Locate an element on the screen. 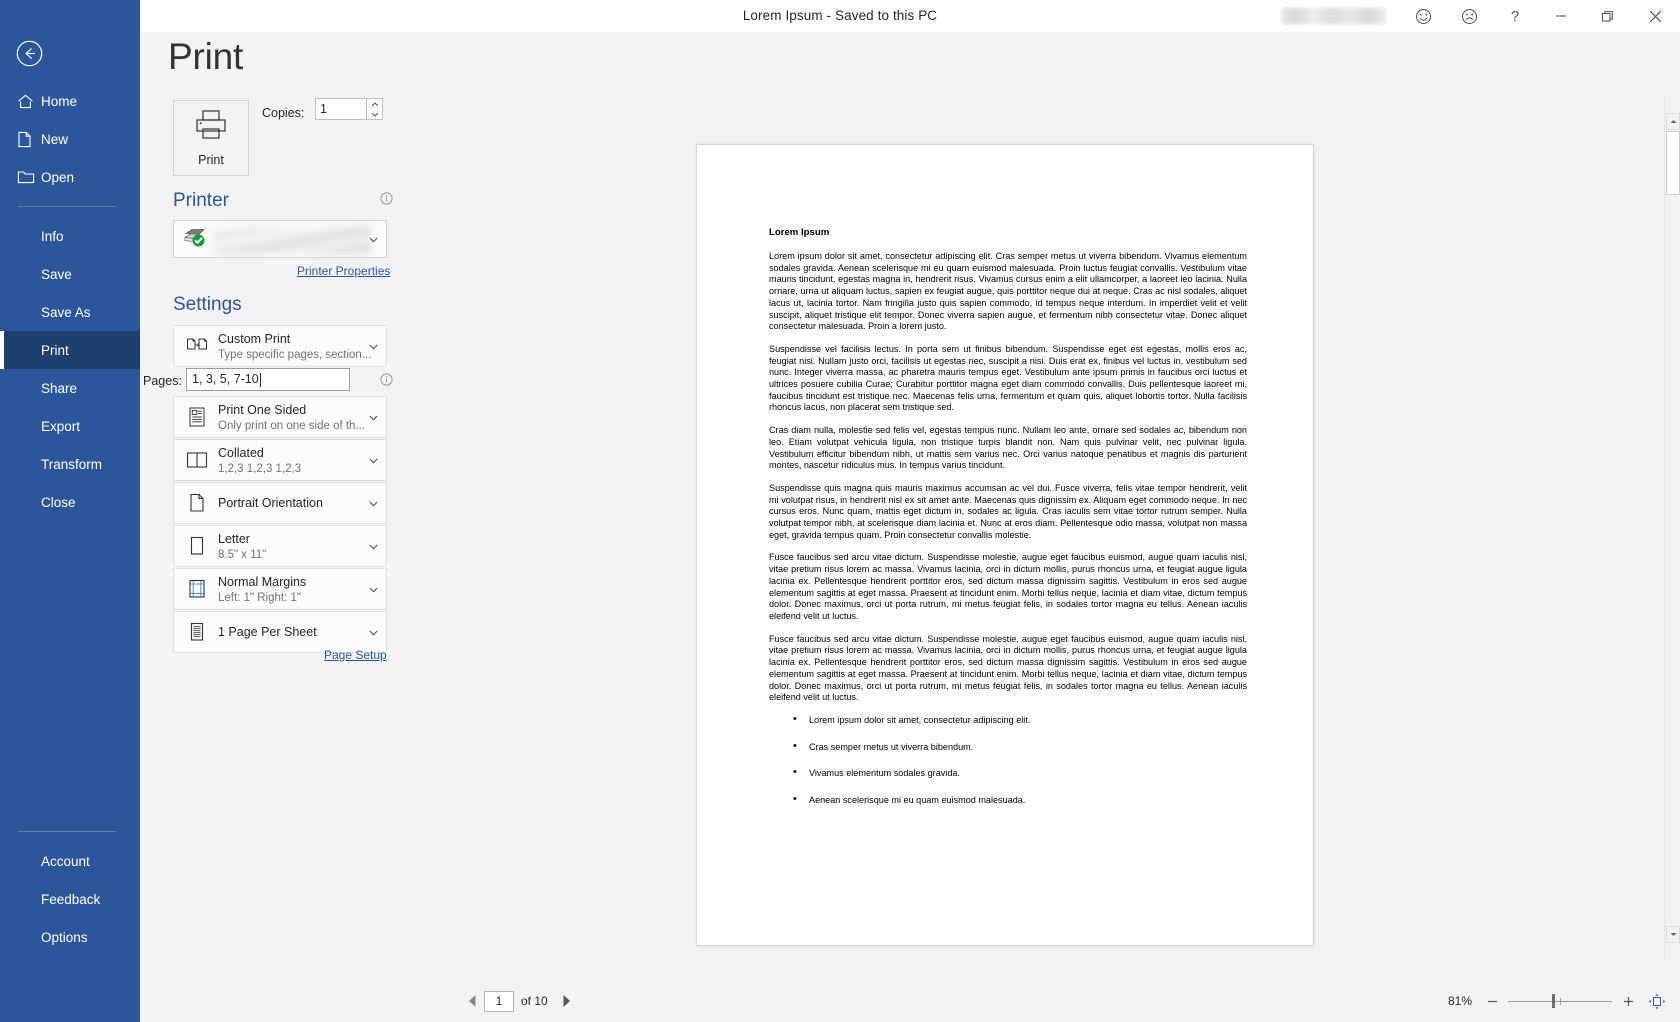 The width and height of the screenshot is (1680, 1022). sidebar-divider is located at coordinates (67, 206).